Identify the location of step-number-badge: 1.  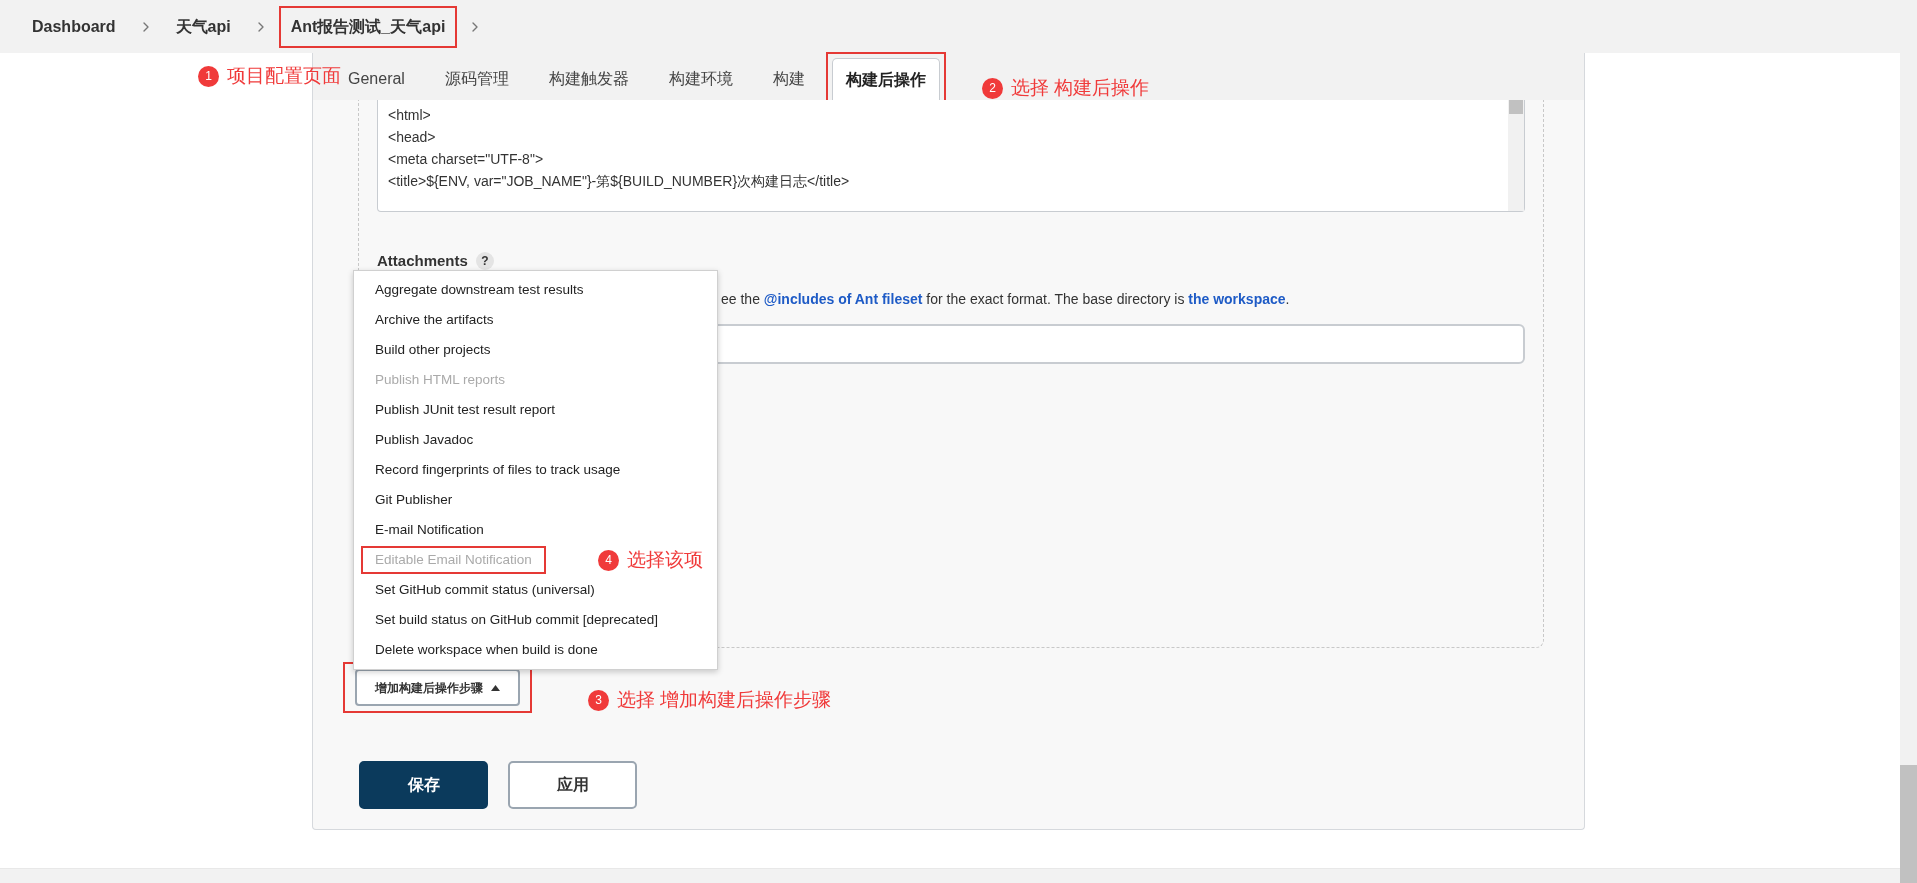
(208, 76).